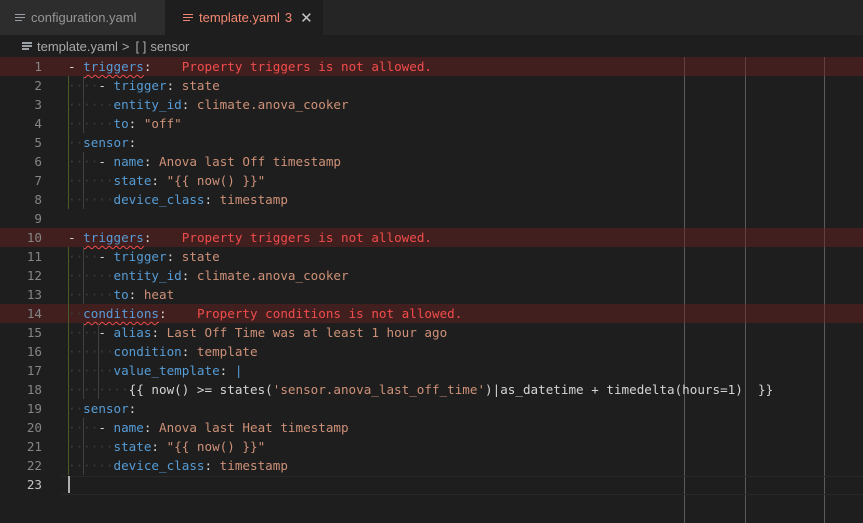  What do you see at coordinates (166, 370) in the screenshot?
I see `yaml-key: value_template` at bounding box center [166, 370].